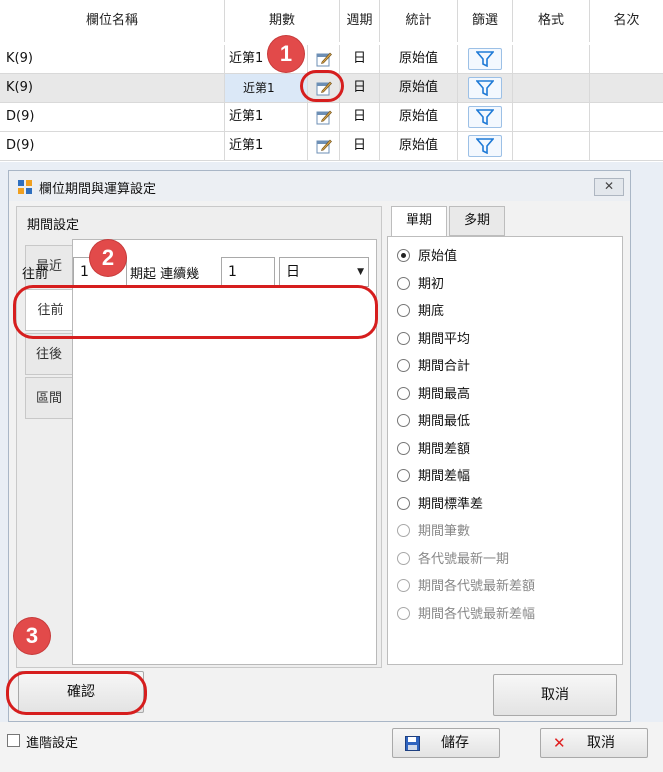 Image resolution: width=663 pixels, height=772 pixels. Describe the element at coordinates (360, 21) in the screenshot. I see `header-cycle: 週期` at that location.